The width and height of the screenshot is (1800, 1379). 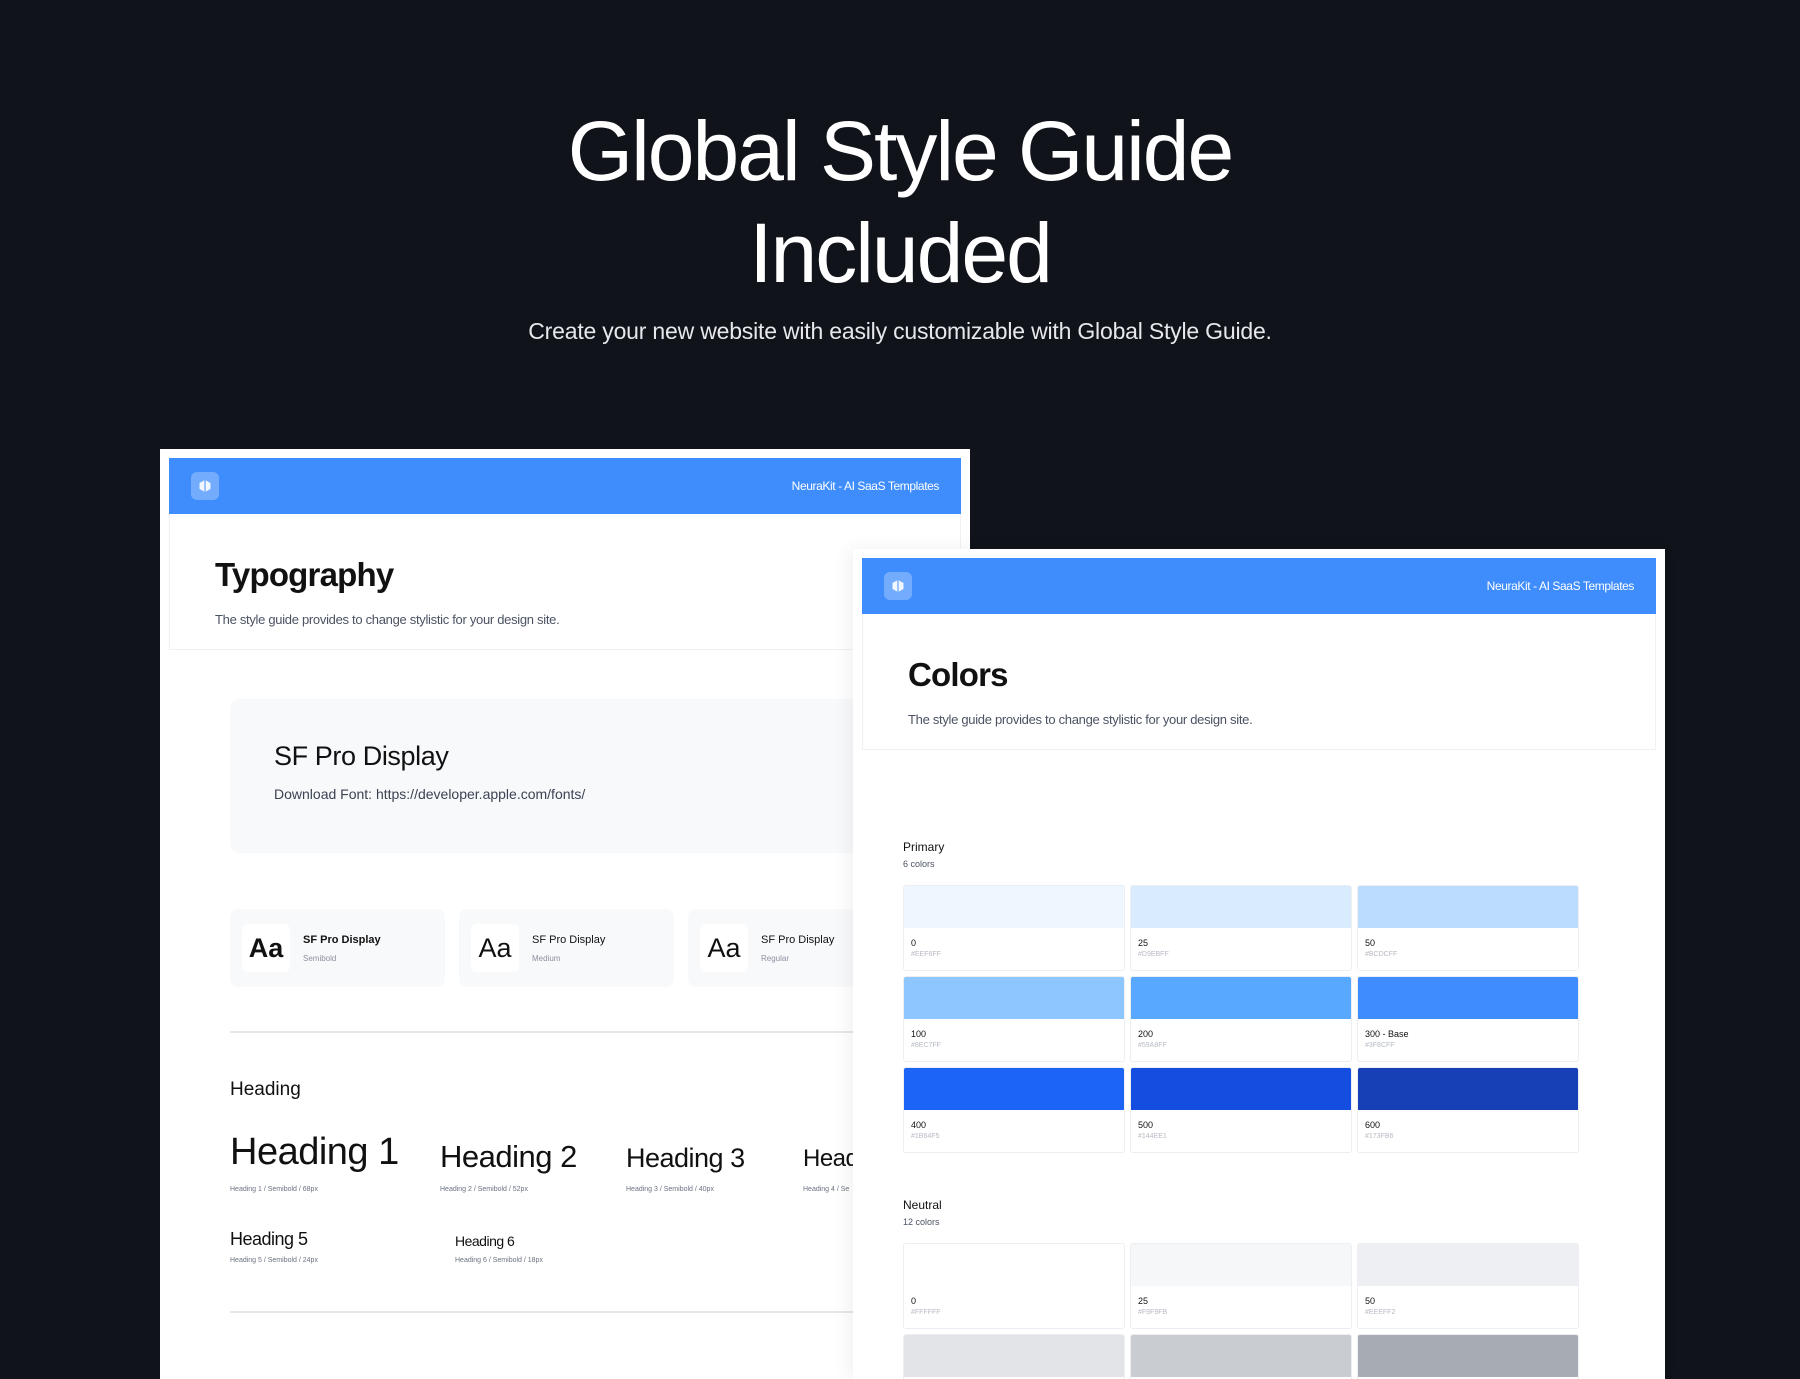 What do you see at coordinates (685, 1158) in the screenshot?
I see `heading-3-sample: Heading 3` at bounding box center [685, 1158].